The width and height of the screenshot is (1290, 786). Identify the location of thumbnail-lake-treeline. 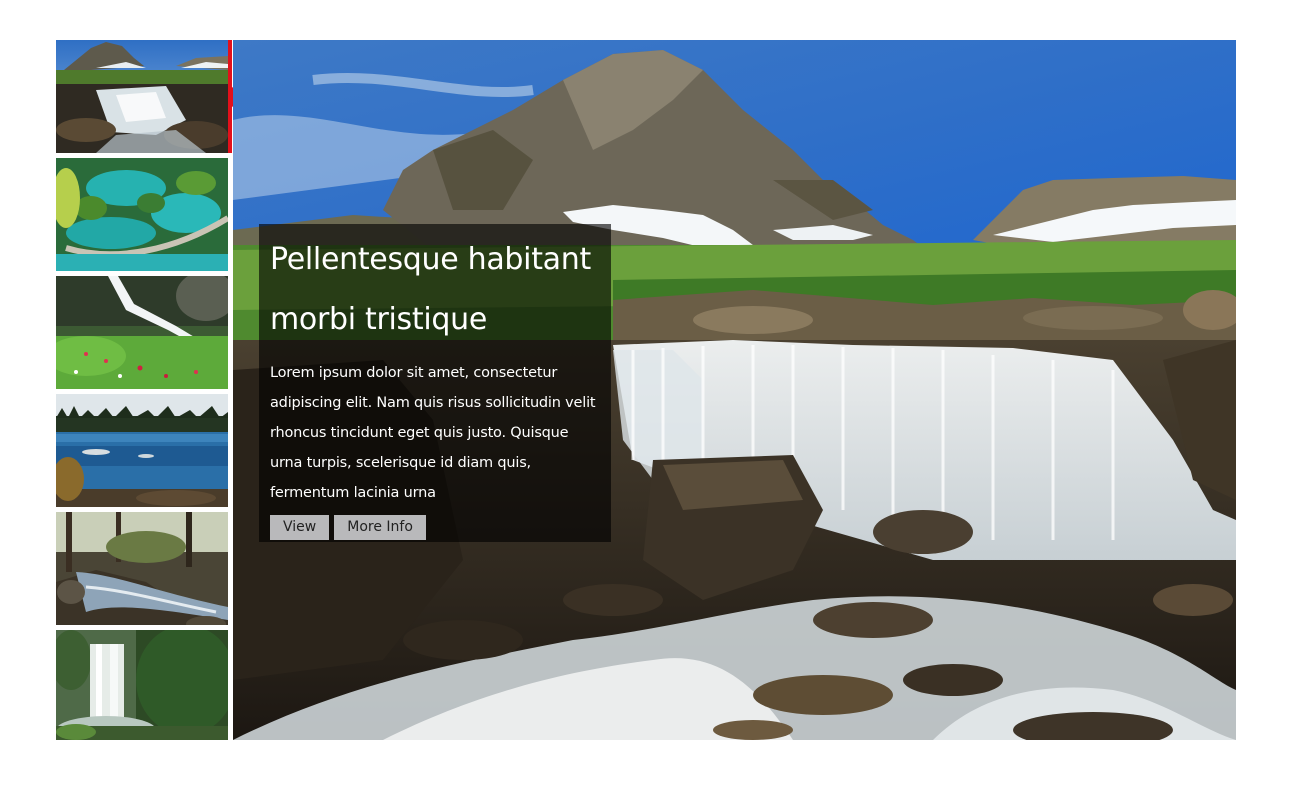
(142, 450).